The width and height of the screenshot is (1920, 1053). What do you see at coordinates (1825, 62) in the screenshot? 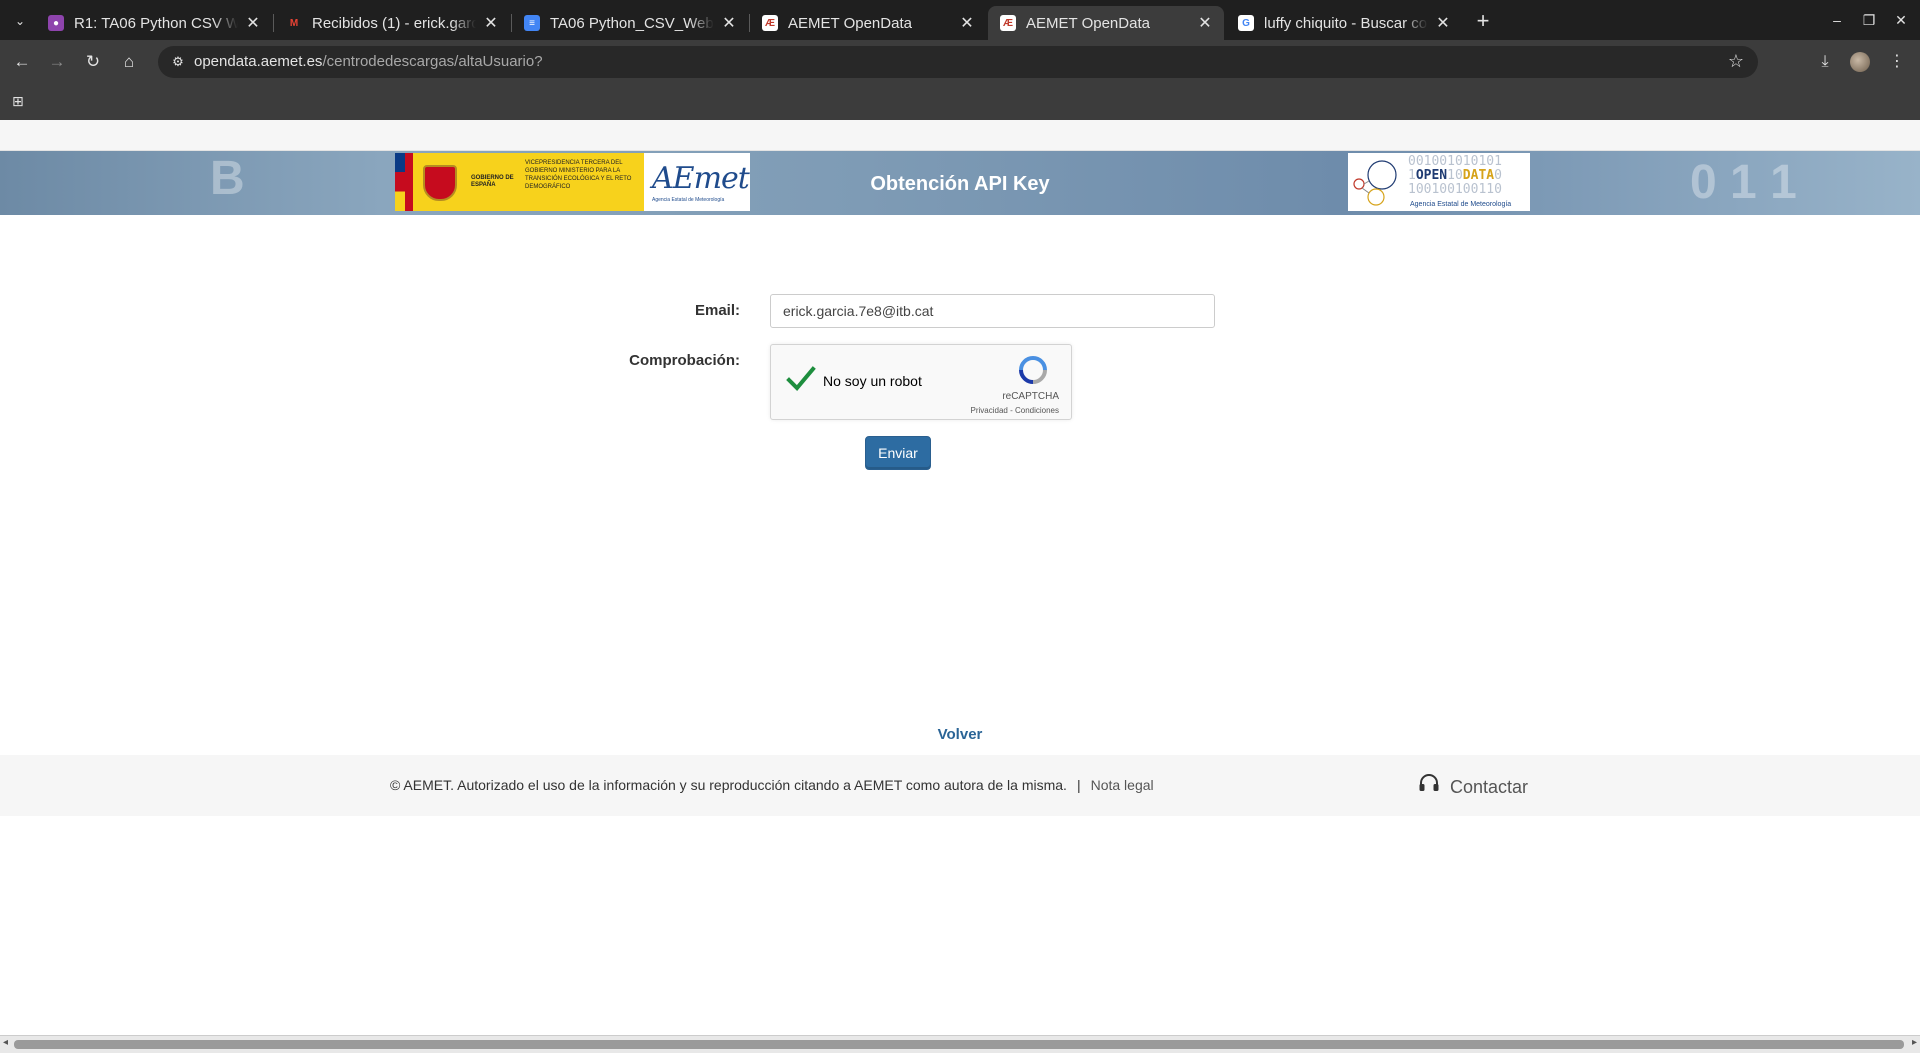
I see `download-icon: ⤓` at bounding box center [1825, 62].